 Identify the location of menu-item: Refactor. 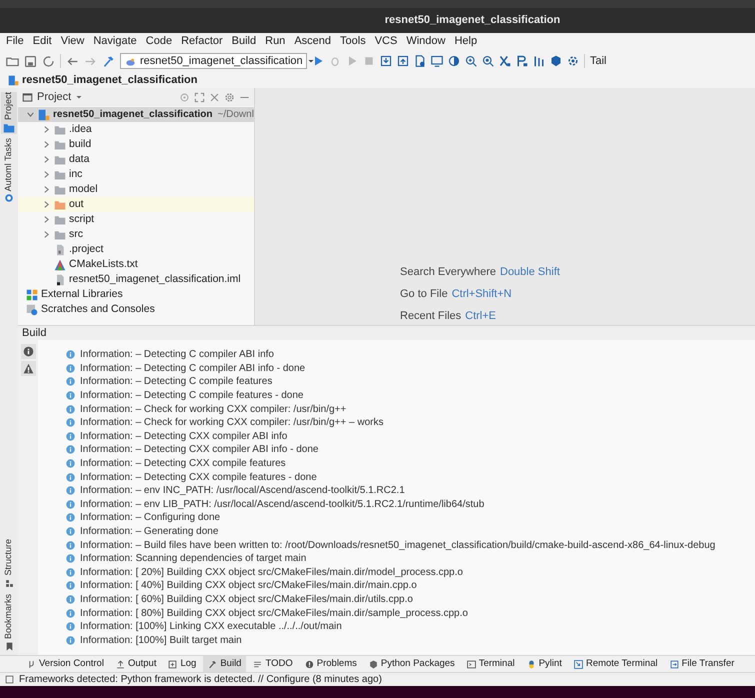
(202, 41).